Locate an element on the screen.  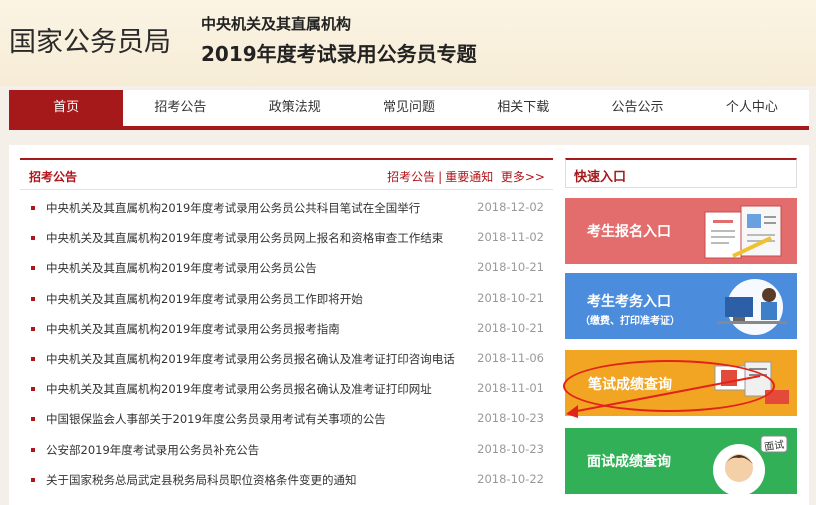
main-nav: 首页 招考公告 政策法规 常见问题 相关下载 公告公示 个人中心 is located at coordinates (409, 108).